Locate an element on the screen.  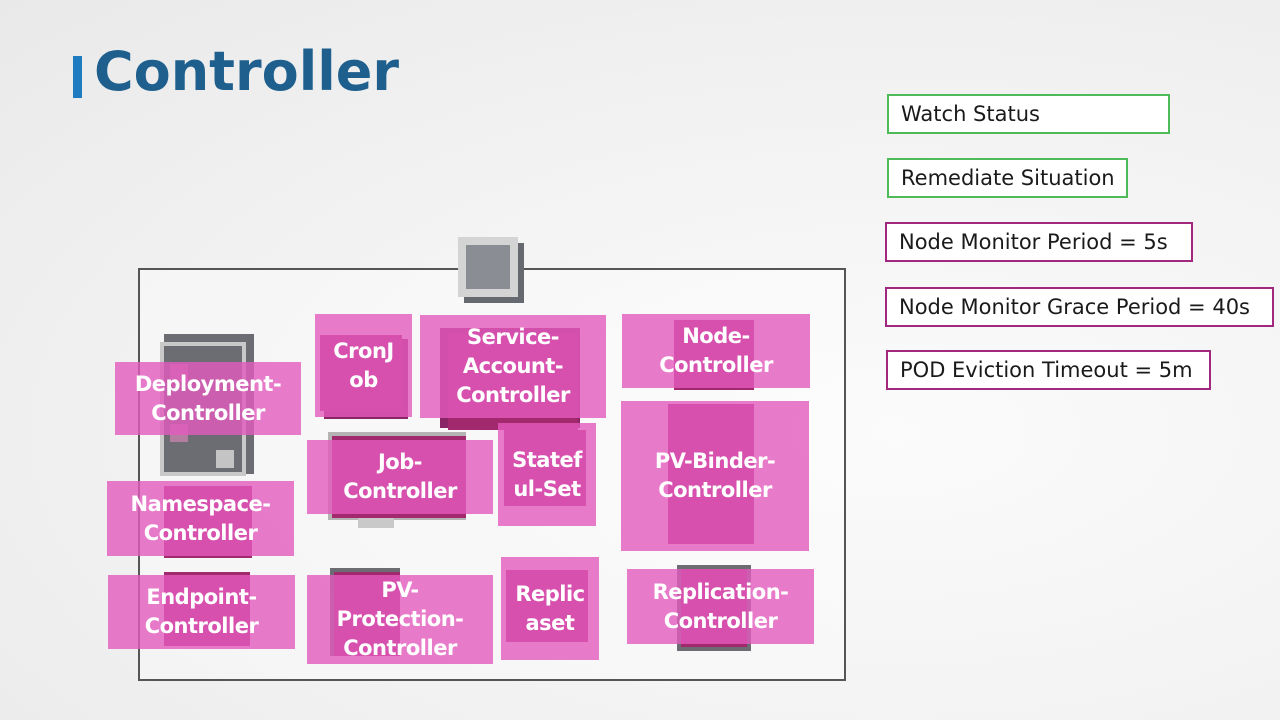
service-account-controller: Service- Account- Controller is located at coordinates (513, 366).